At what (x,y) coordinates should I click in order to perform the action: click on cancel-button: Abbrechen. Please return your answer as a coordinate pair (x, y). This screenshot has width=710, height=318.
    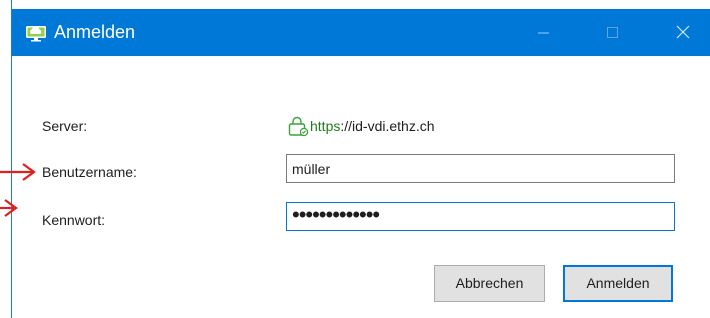
    Looking at the image, I should click on (489, 283).